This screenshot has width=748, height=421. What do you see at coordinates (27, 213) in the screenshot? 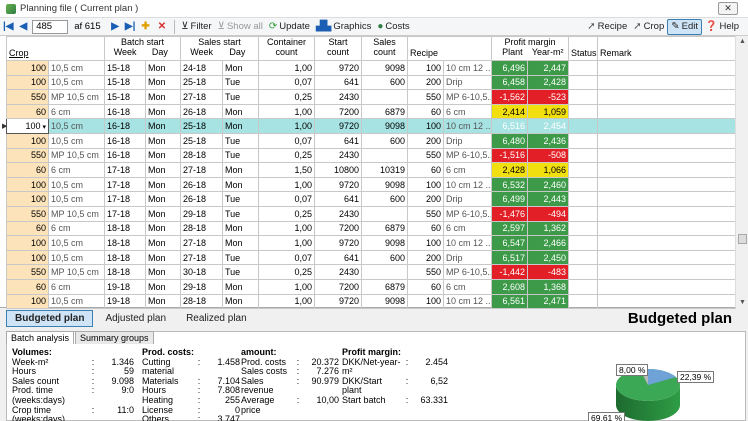
I see `crop-cell: 550` at bounding box center [27, 213].